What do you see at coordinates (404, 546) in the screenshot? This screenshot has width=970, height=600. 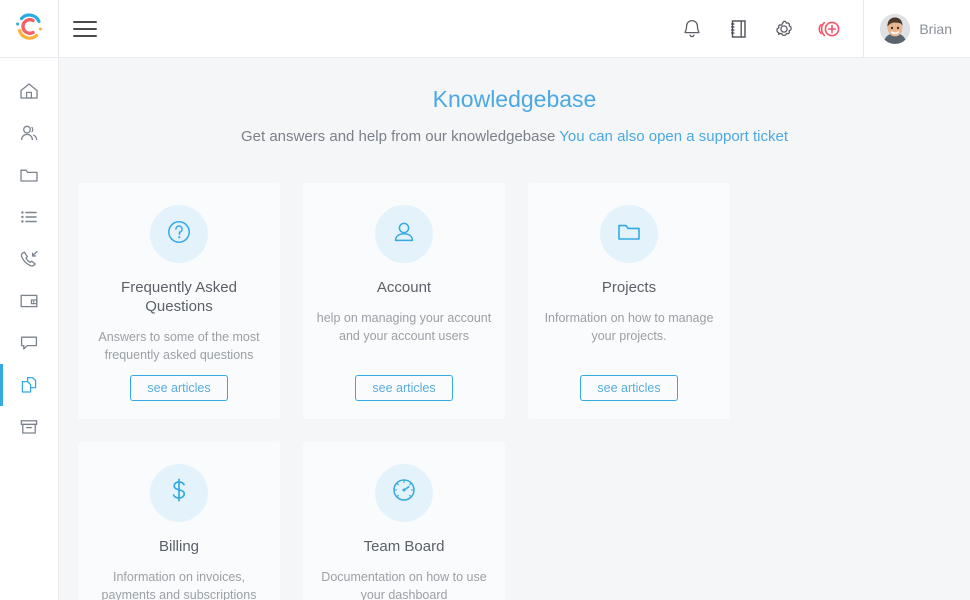 I see `card-title: Team Board` at bounding box center [404, 546].